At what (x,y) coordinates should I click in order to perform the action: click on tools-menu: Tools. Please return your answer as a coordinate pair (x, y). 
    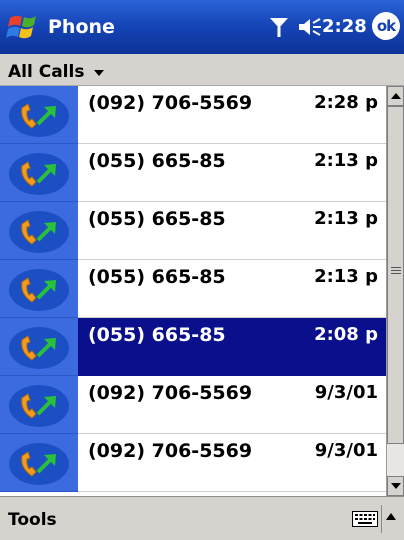
    Looking at the image, I should click on (32, 520).